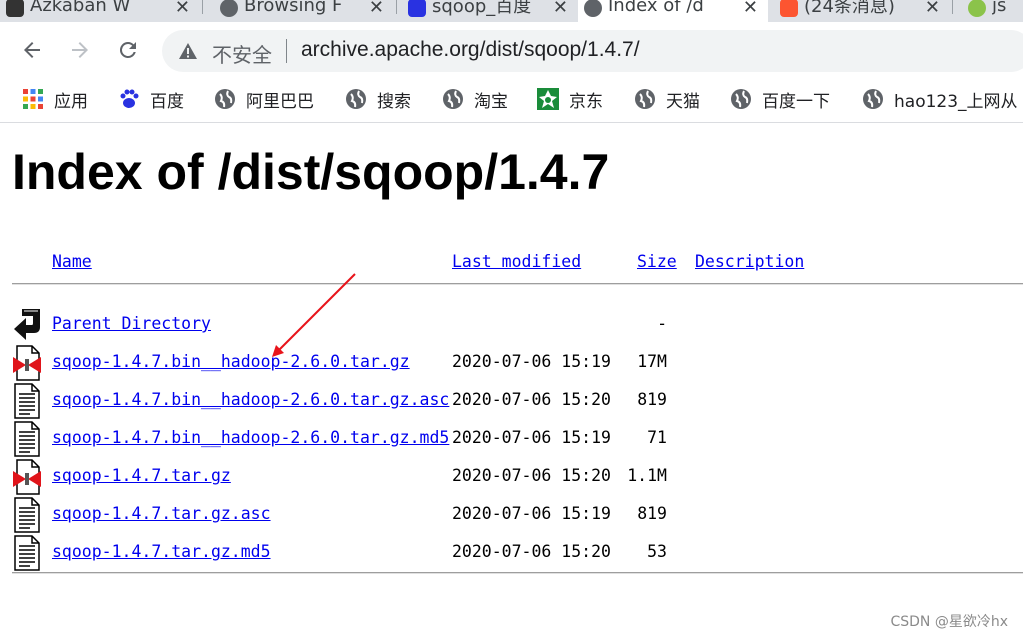 This screenshot has height=640, width=1023. I want to click on bookmark-baidu: 百度, so click(151, 99).